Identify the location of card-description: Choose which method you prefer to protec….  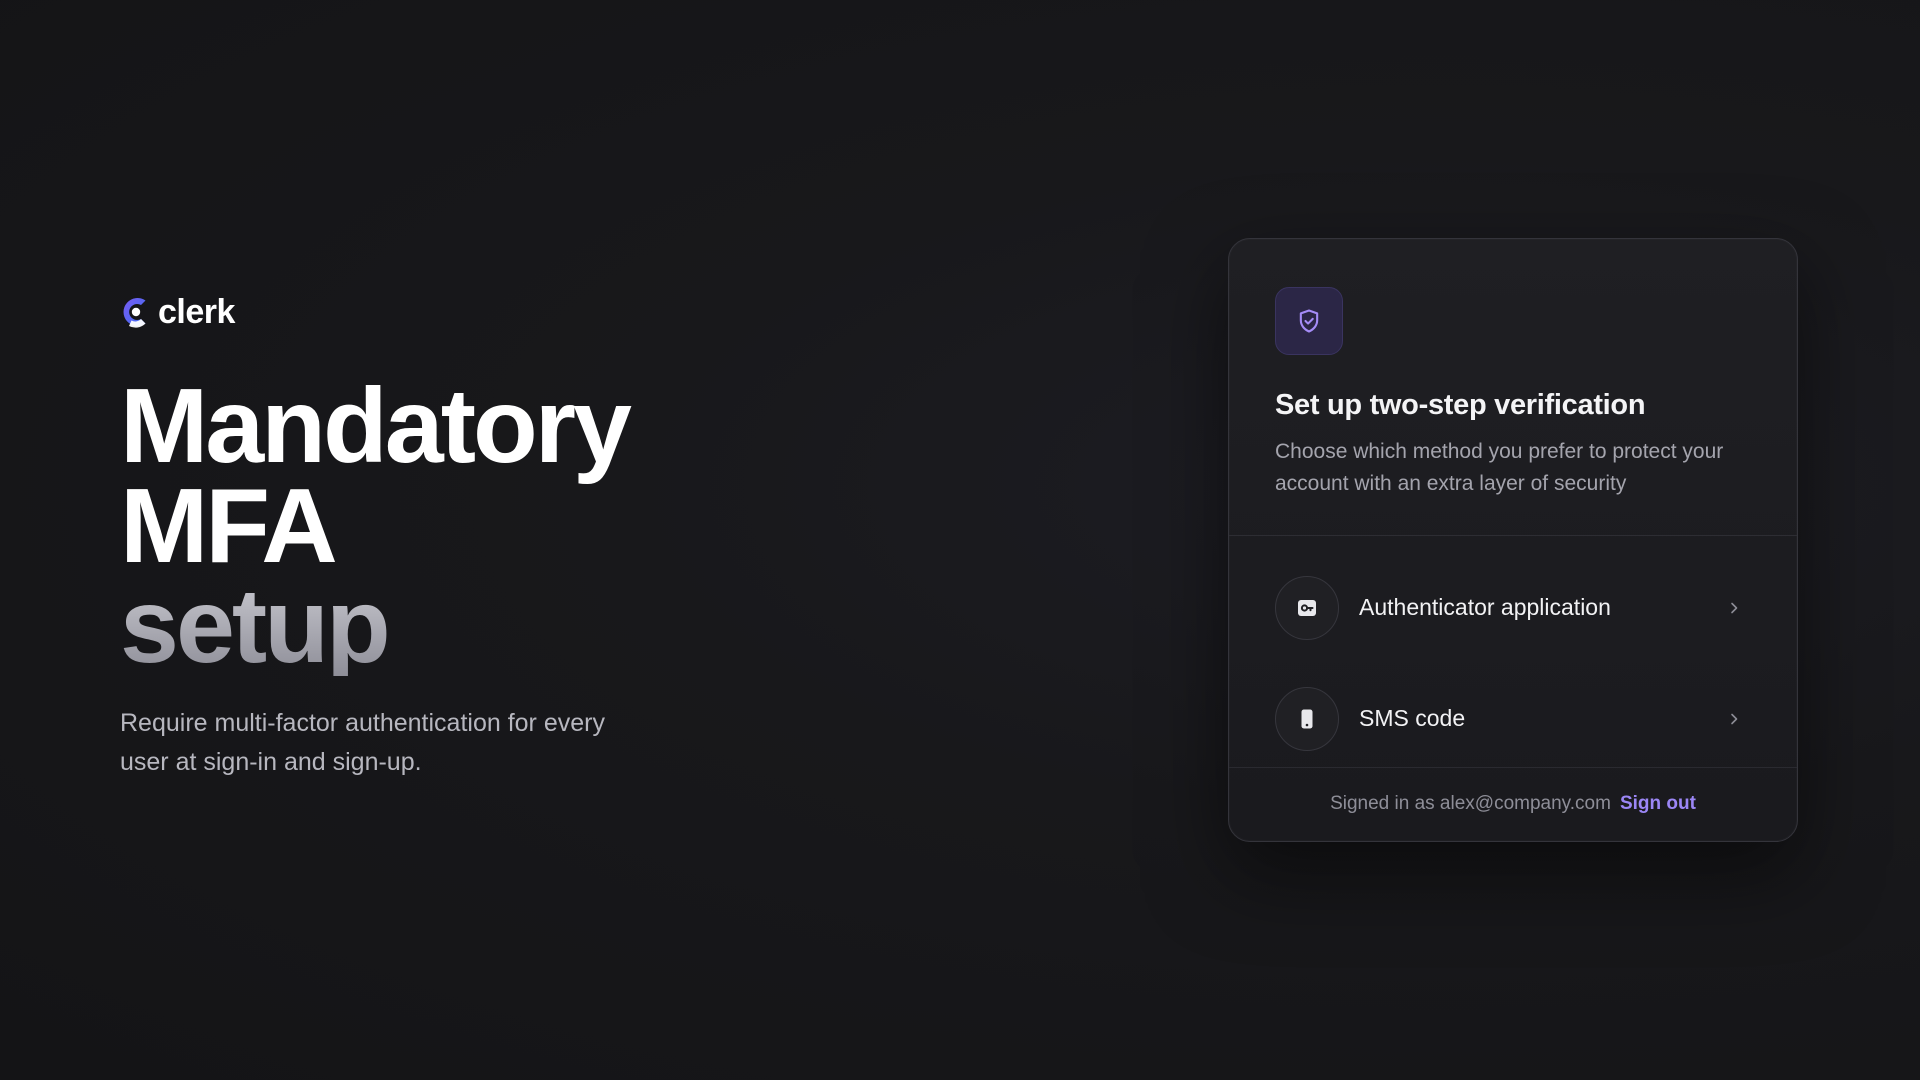
(1499, 467).